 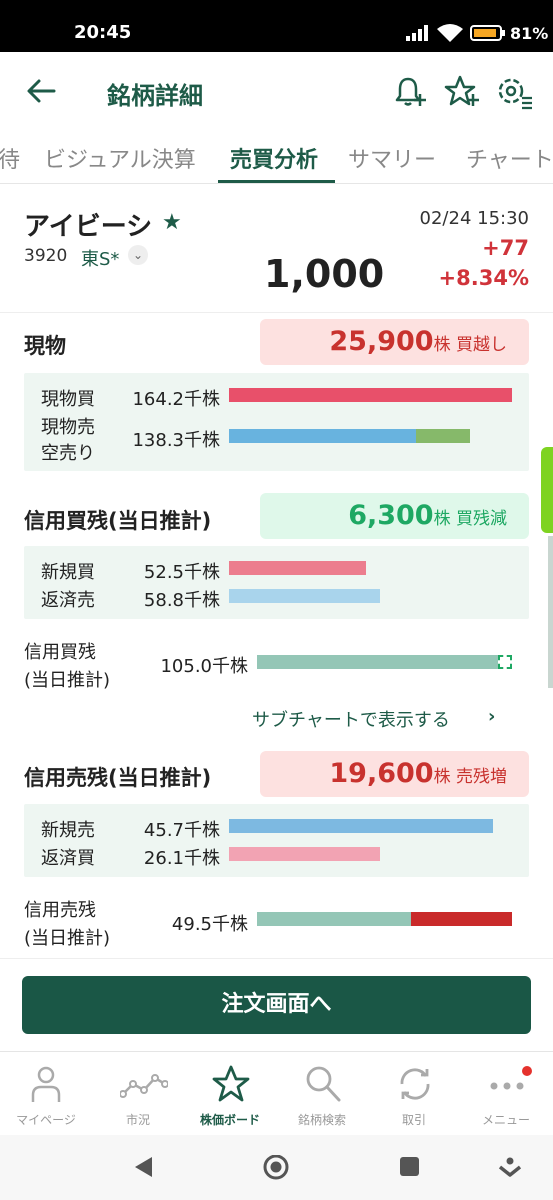 I want to click on stock-name: アイビーシ, so click(x=88, y=227).